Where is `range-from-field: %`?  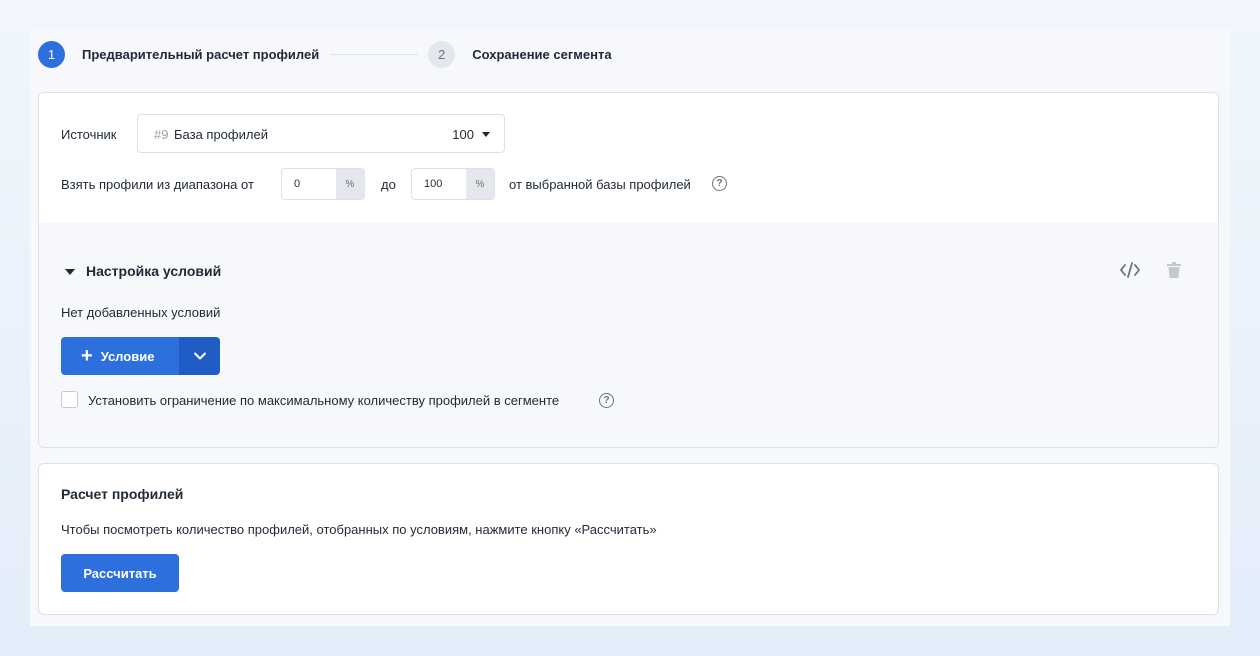
range-from-field: % is located at coordinates (323, 184).